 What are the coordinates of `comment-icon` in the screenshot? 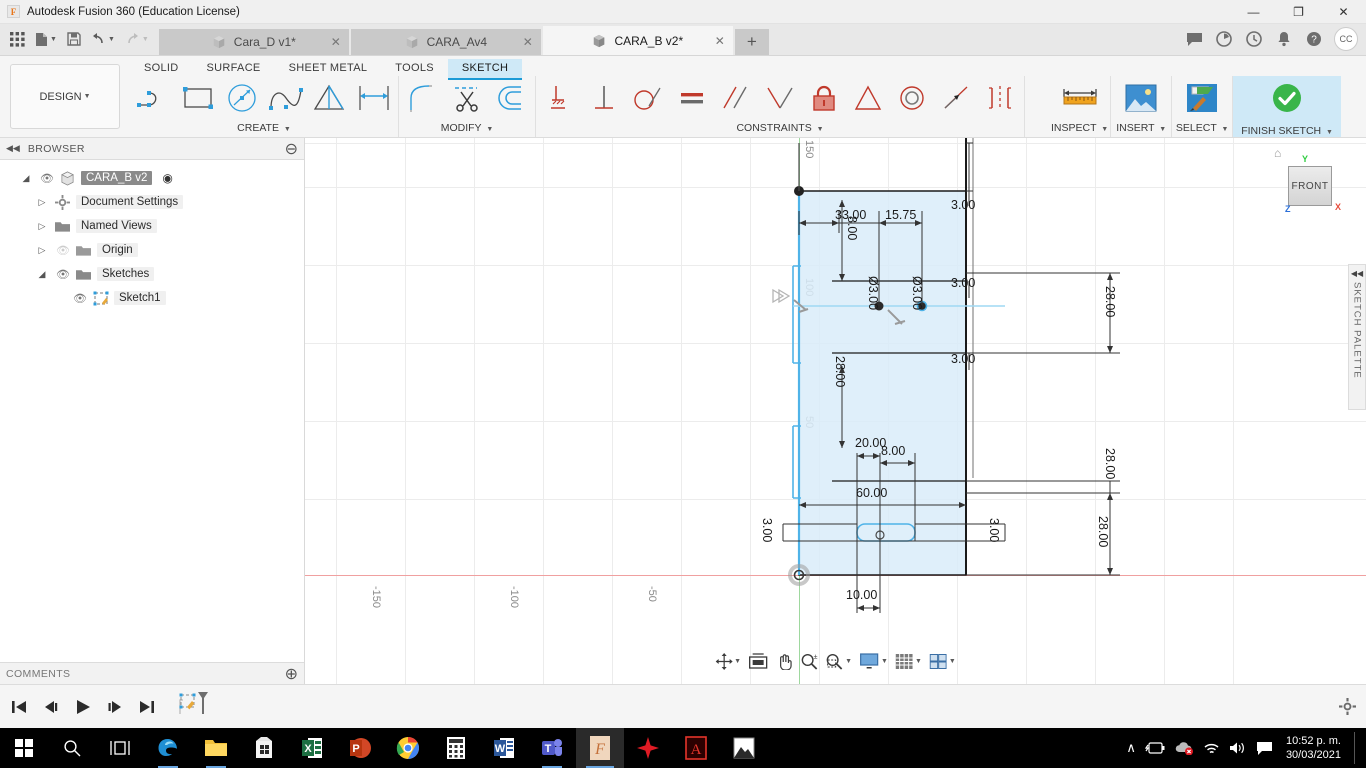 It's located at (1194, 39).